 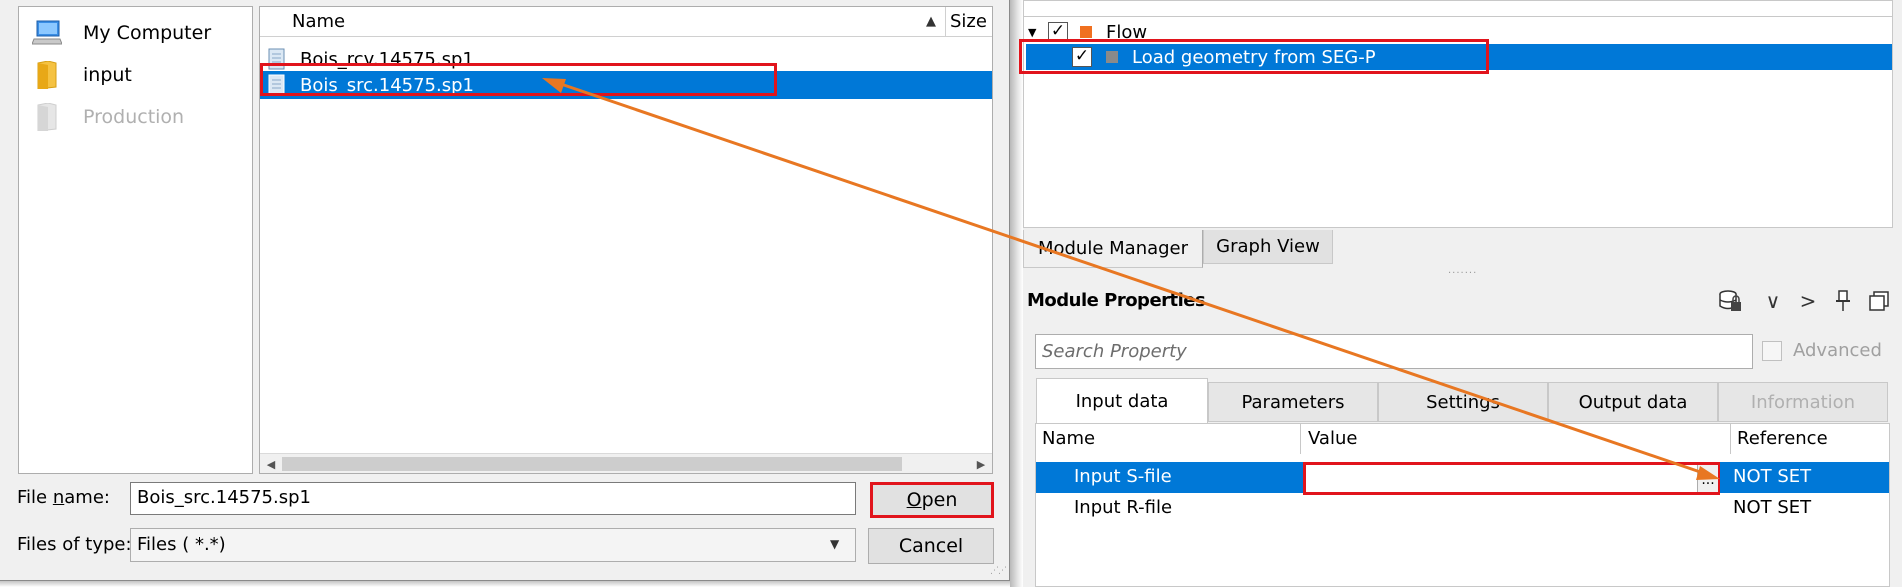 I want to click on tab-parameters: Parameters, so click(x=1293, y=402).